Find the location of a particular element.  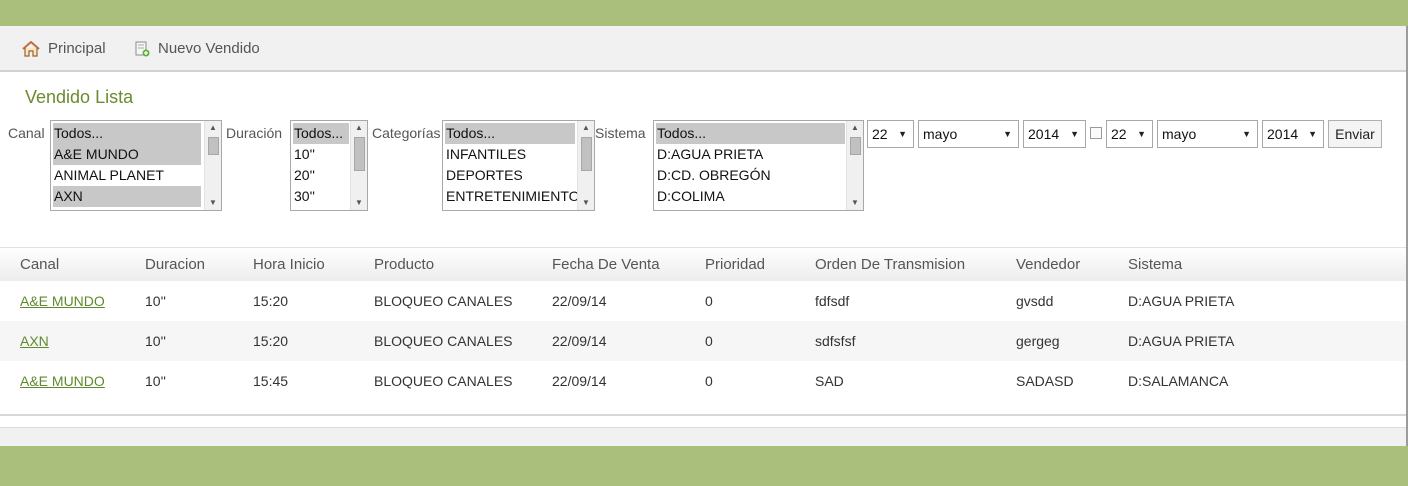

column-header-duracion: Duracion is located at coordinates (175, 264).